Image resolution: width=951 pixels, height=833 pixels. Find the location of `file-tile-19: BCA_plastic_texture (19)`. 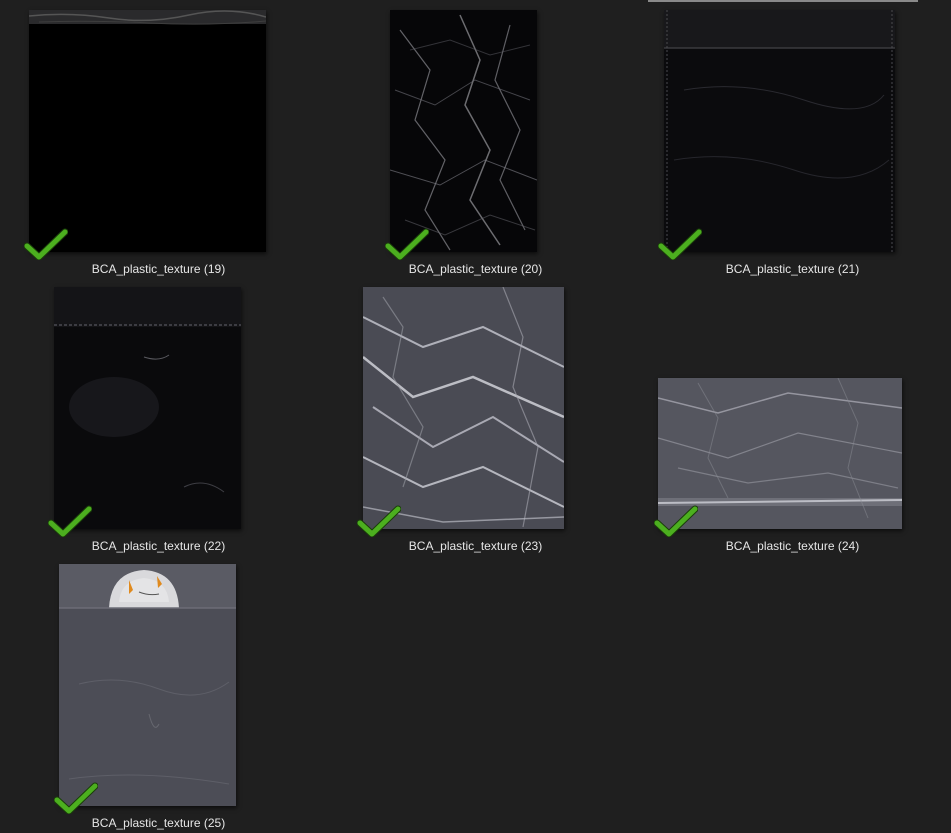

file-tile-19: BCA_plastic_texture (19) is located at coordinates (158, 138).